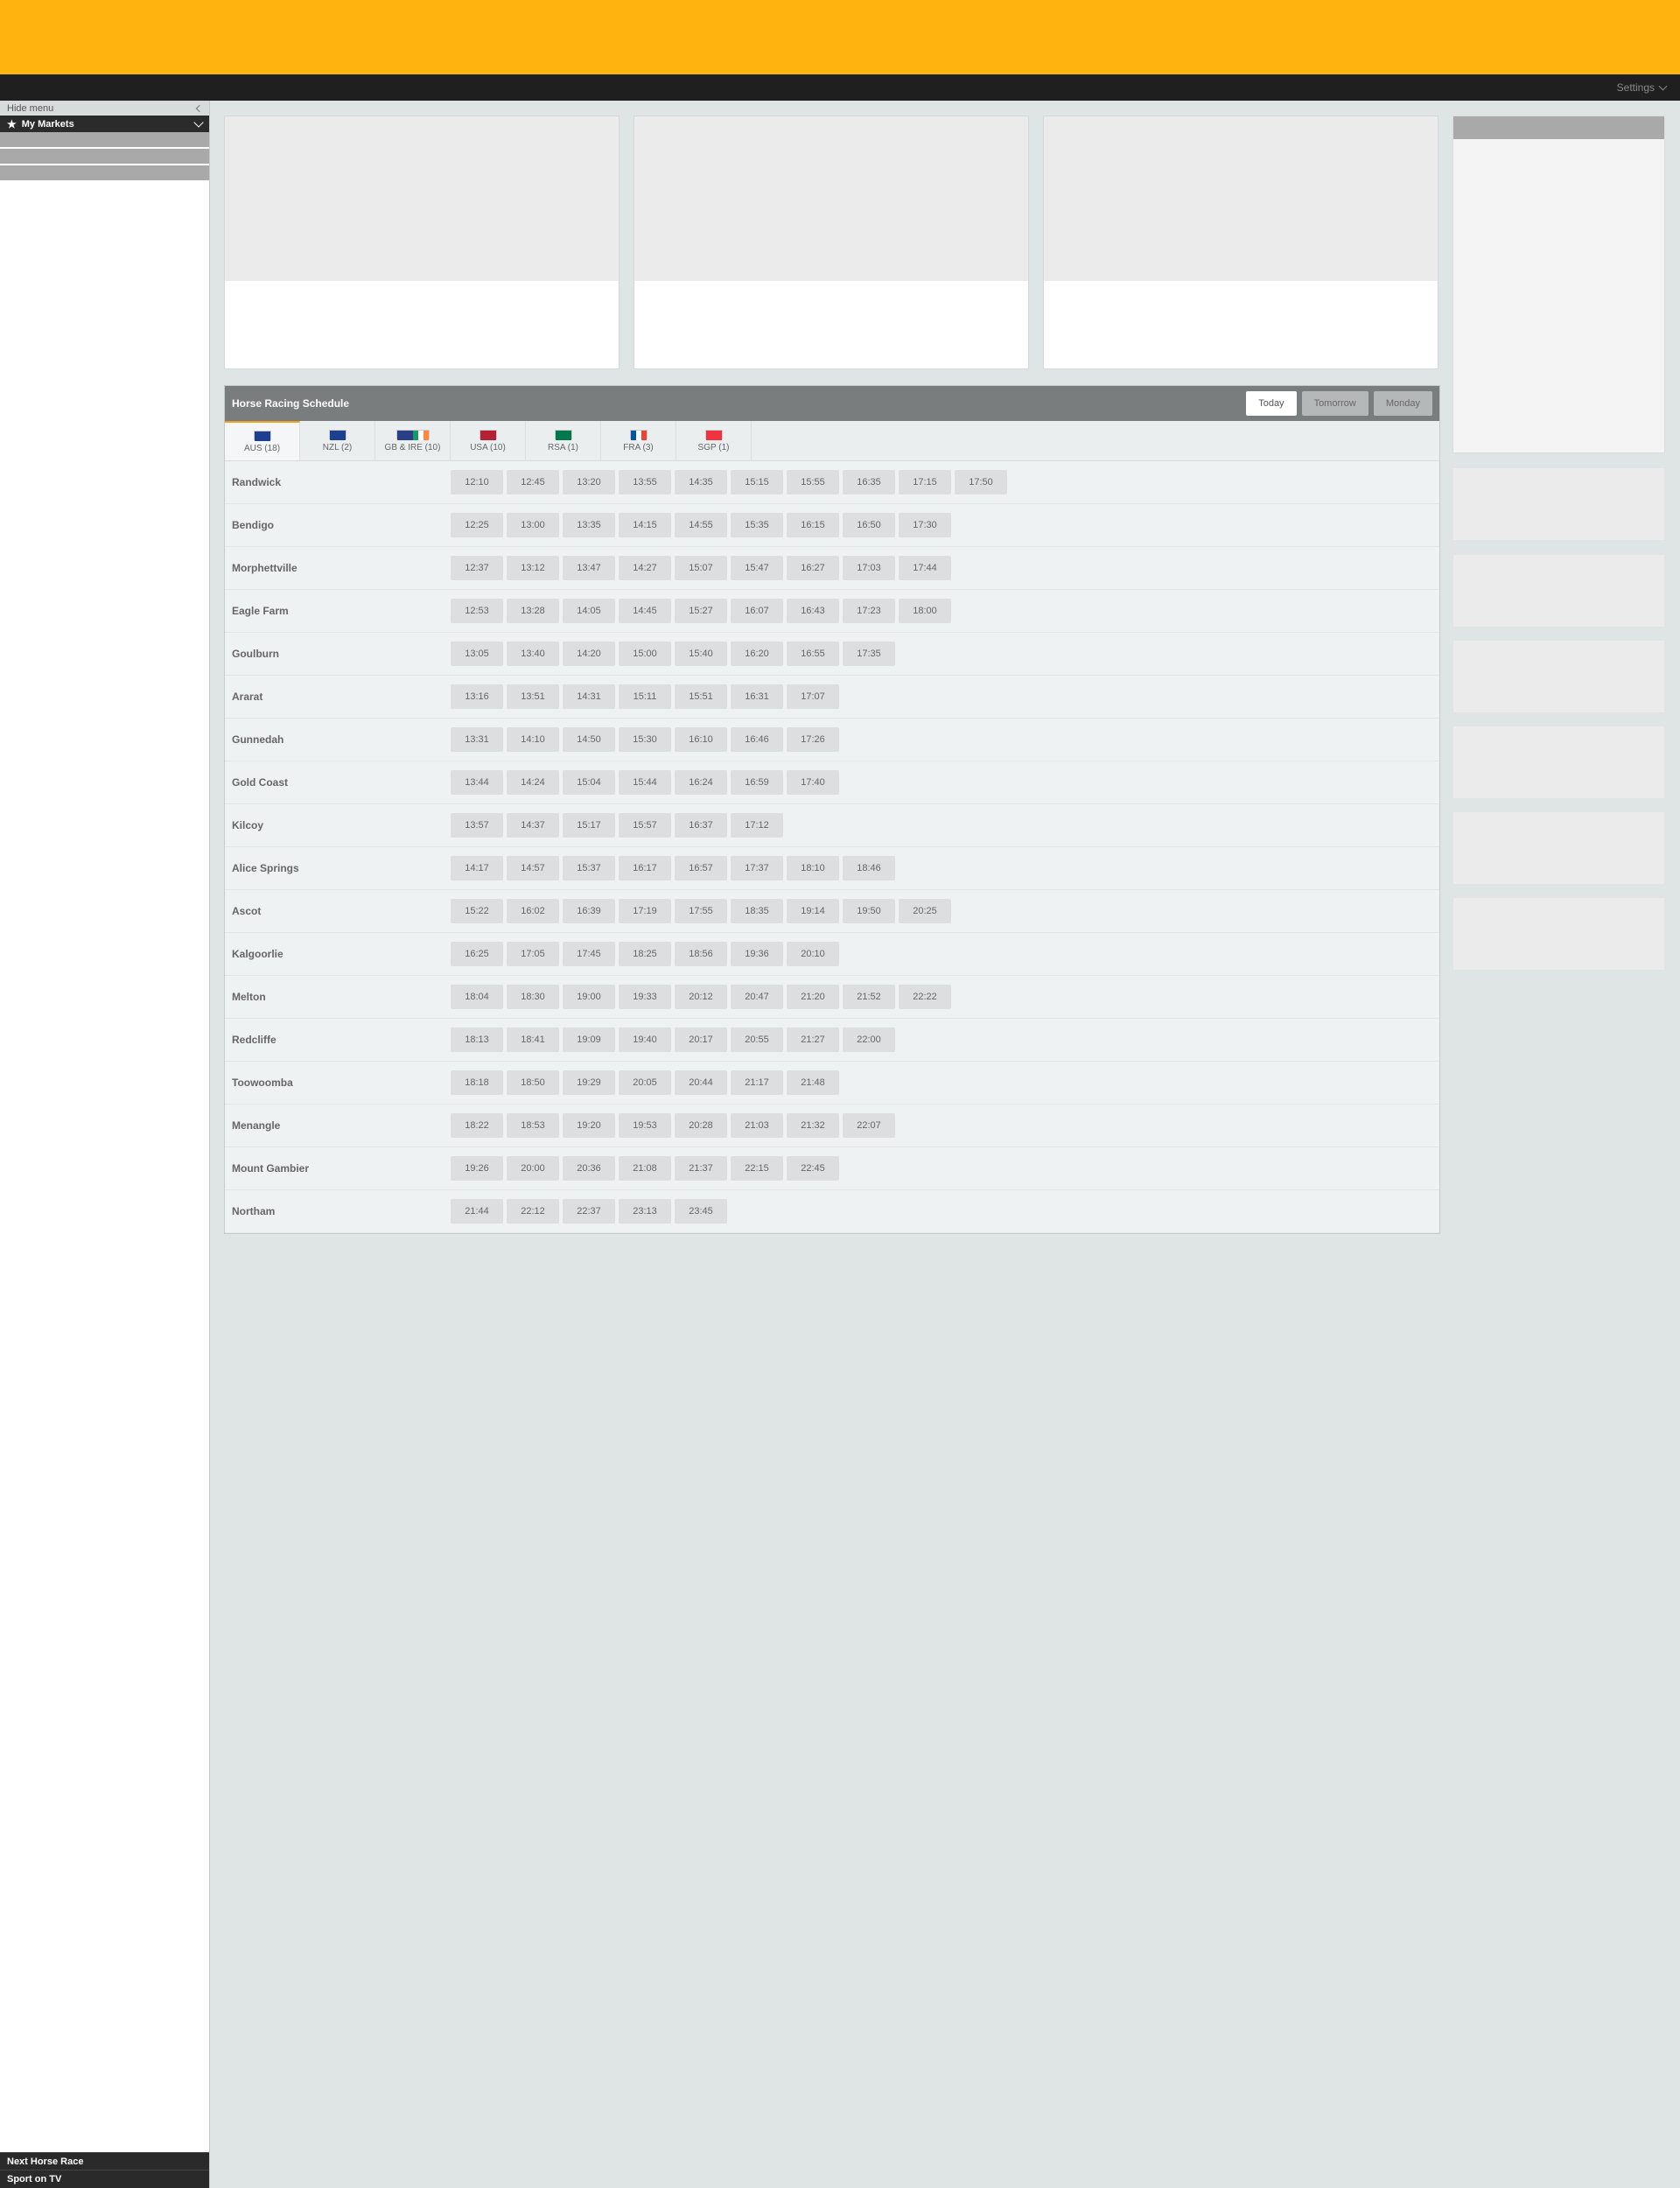 The width and height of the screenshot is (1680, 2188). Describe the element at coordinates (477, 482) in the screenshot. I see `race-time-button: 12:10` at that location.